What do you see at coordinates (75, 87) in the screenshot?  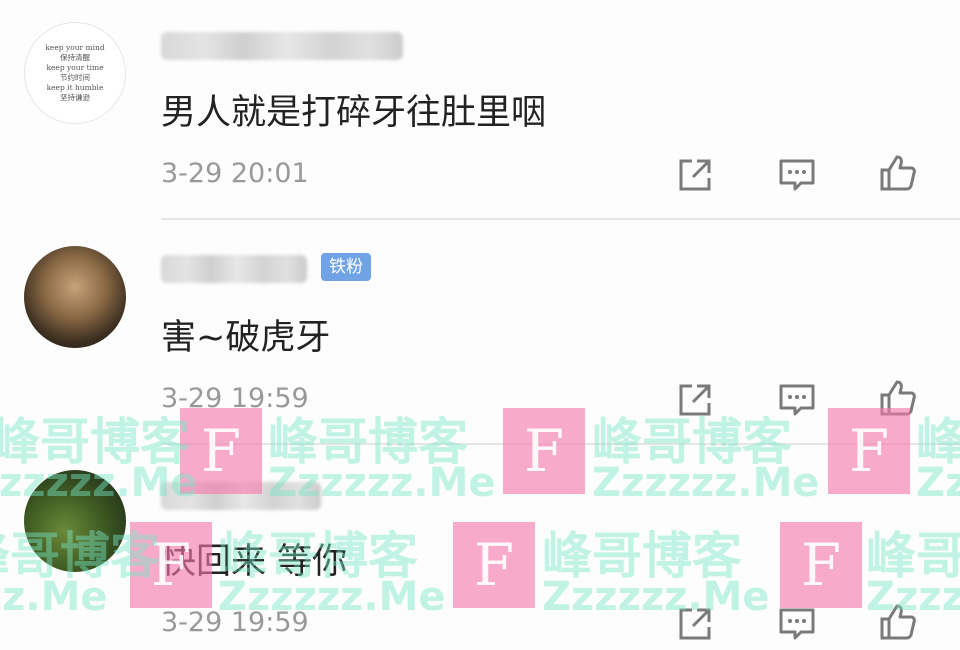 I see `avatar-text-line: keep it humble` at bounding box center [75, 87].